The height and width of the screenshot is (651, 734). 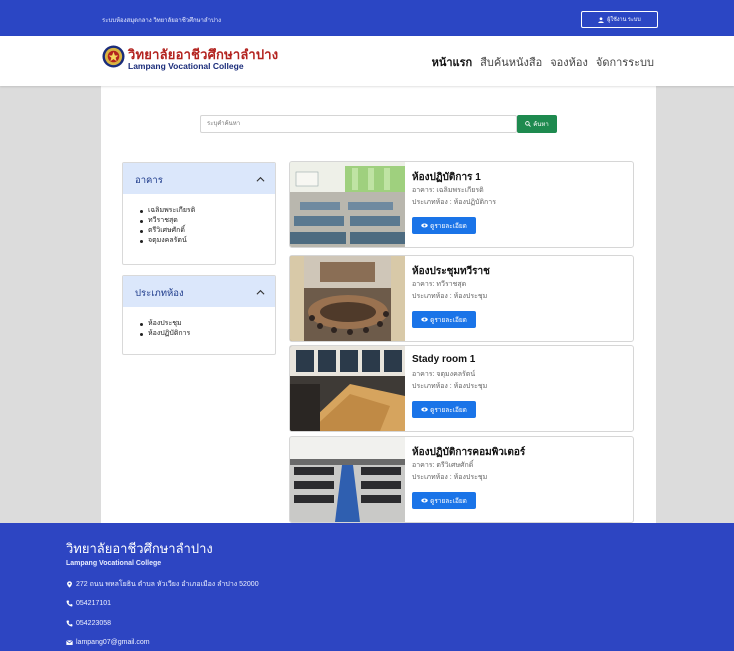 What do you see at coordinates (439, 284) in the screenshot?
I see `room-building: อาคาร: ทวีราชสุด` at bounding box center [439, 284].